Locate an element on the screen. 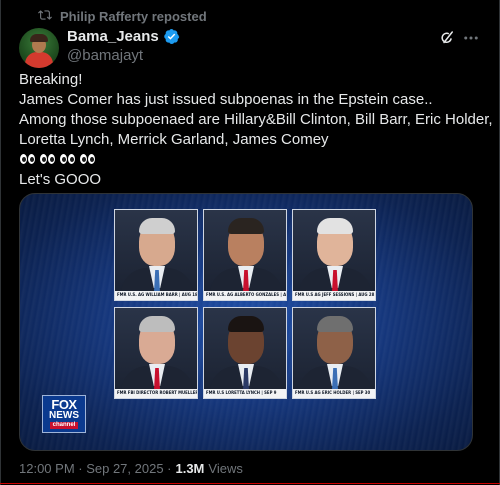 This screenshot has width=500, height=485. photo-tile-2: FMR U.S AG JEFF SESSIONS | AUG 28 is located at coordinates (334, 255).